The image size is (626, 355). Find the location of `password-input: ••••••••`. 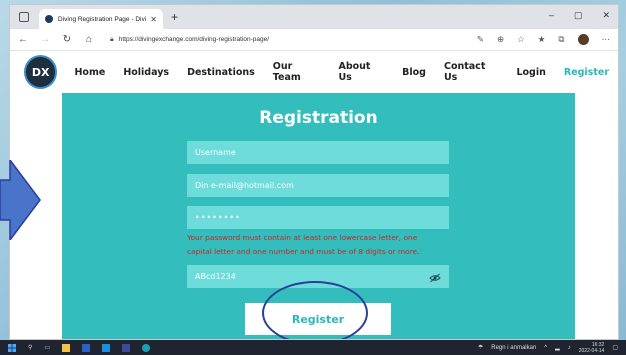

password-input: •••••••• is located at coordinates (318, 217).